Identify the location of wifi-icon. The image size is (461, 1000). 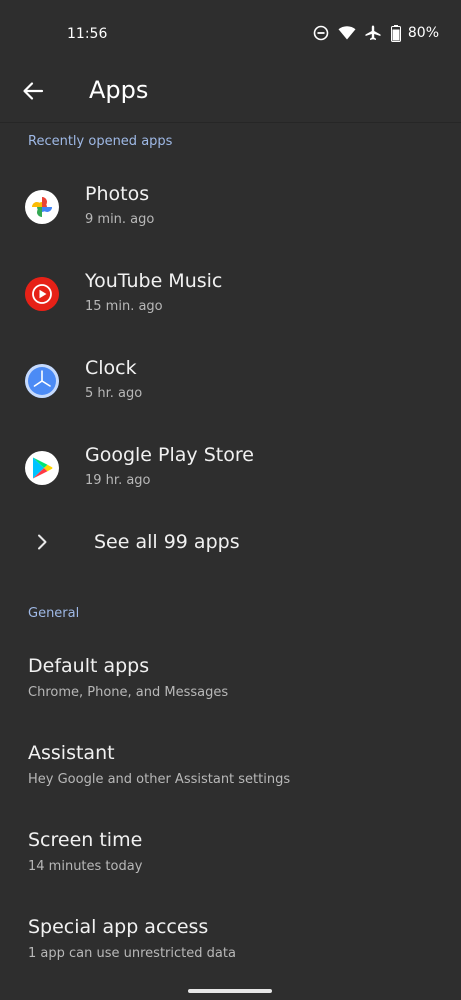
(347, 33).